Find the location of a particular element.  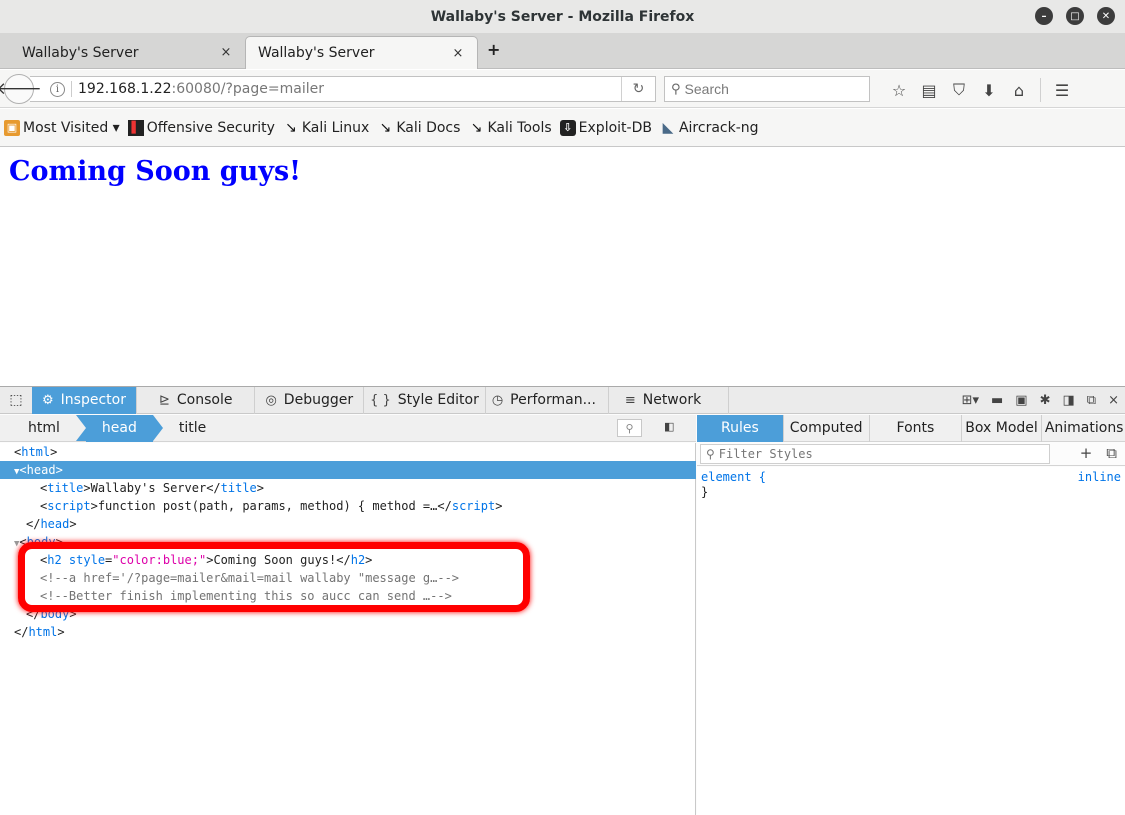

url-bar: i 192.168.1.22 :60080/?page=mailer ↻ is located at coordinates (343, 89).